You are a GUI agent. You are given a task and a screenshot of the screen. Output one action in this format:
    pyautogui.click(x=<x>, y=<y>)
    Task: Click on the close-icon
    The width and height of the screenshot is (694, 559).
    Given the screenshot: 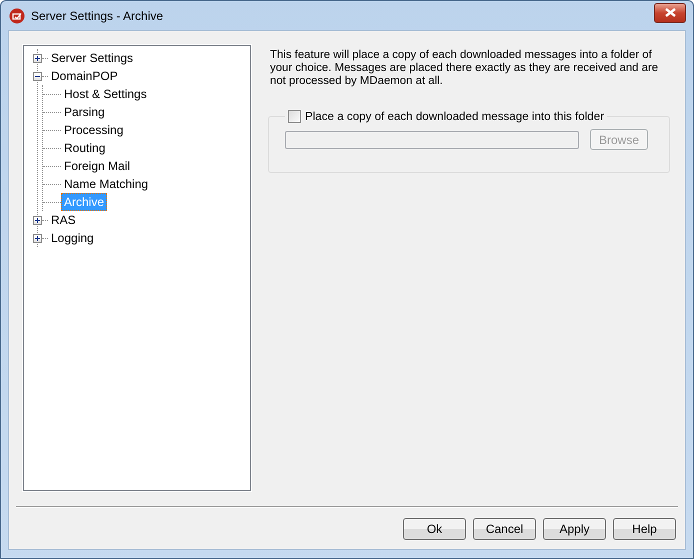 What is the action you would take?
    pyautogui.click(x=670, y=12)
    